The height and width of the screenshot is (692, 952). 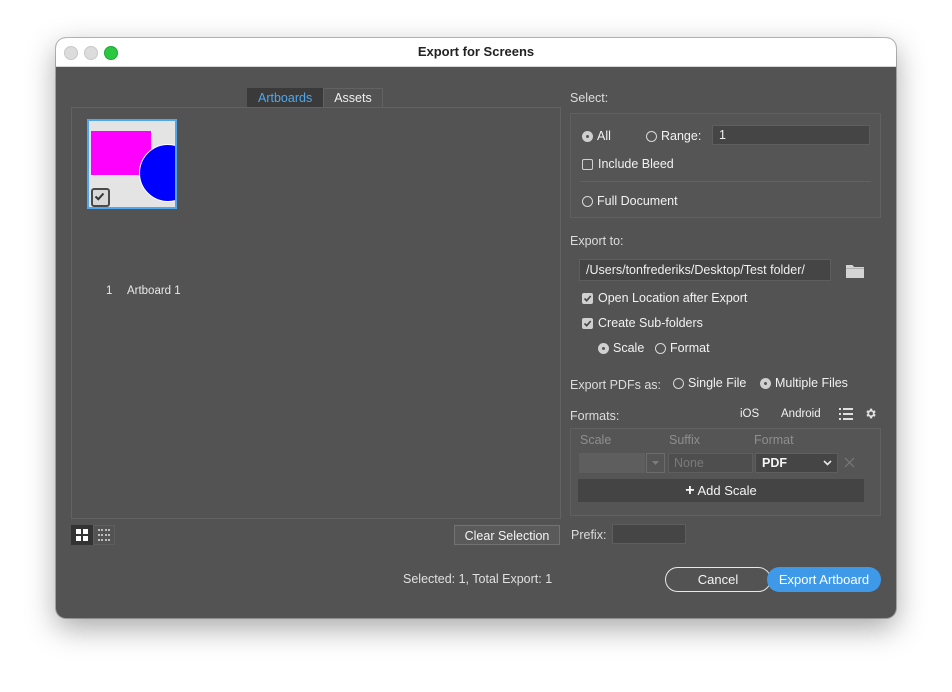 I want to click on browse-folder-button, so click(x=855, y=272).